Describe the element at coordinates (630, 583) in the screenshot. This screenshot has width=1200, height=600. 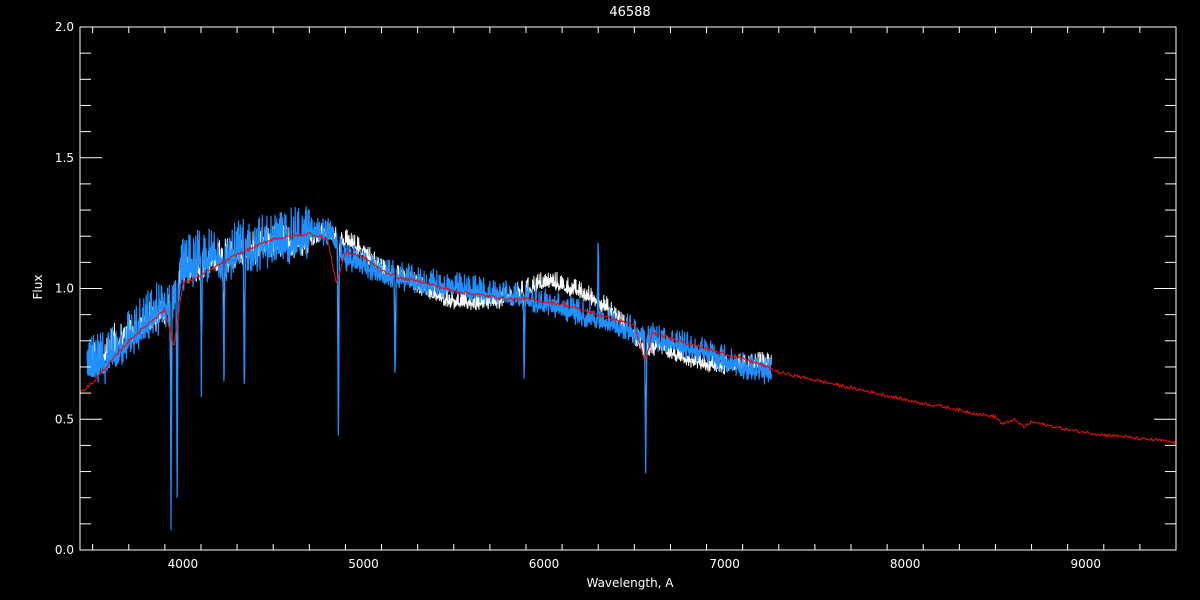
I see `x-axis-label: Wavelength, A` at that location.